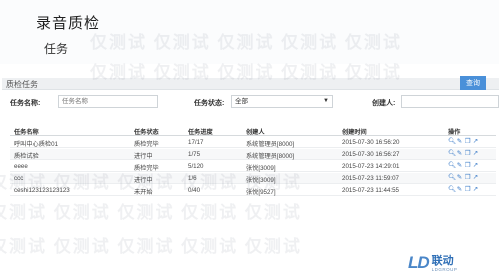  I want to click on cell-created-time: 2015-07-23 14:29:01, so click(371, 166).